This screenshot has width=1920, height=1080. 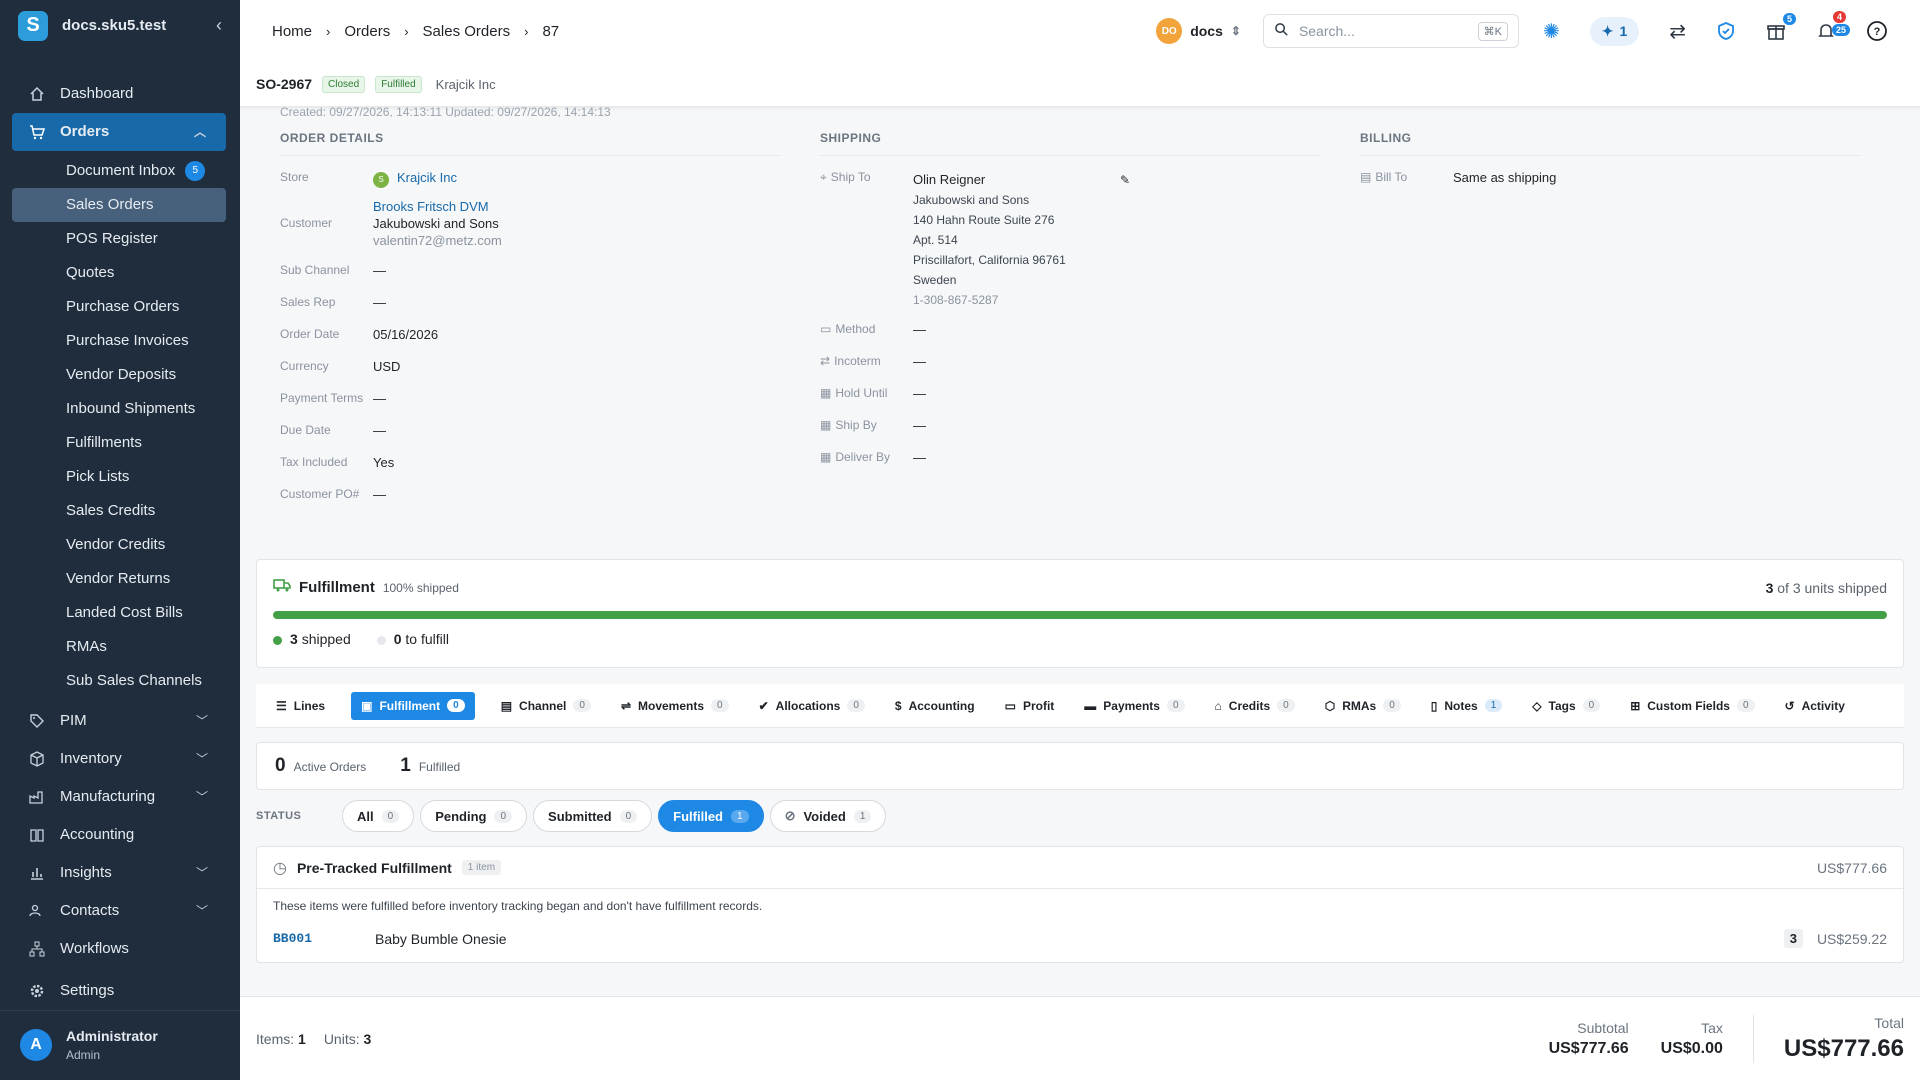 What do you see at coordinates (120, 647) in the screenshot?
I see `sub-rmas: RMAs` at bounding box center [120, 647].